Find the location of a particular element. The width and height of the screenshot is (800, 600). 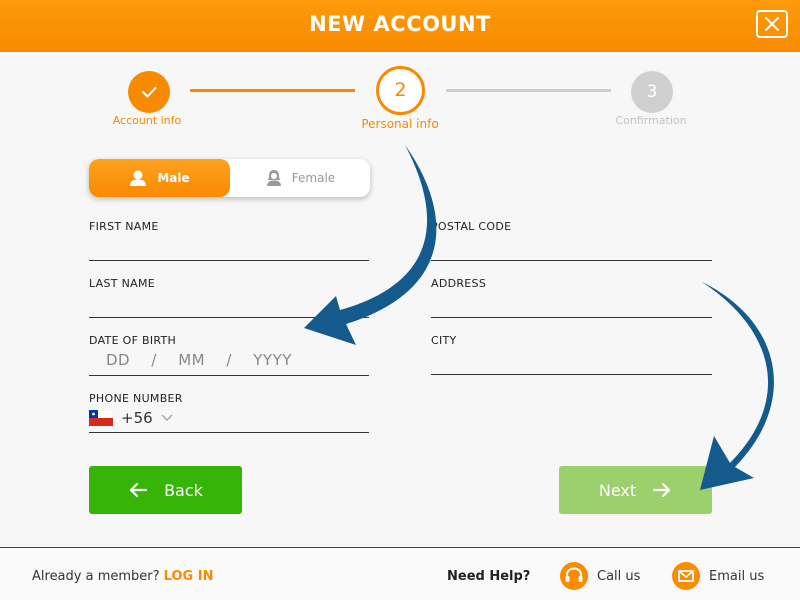

arrow-left-icon is located at coordinates (138, 490).